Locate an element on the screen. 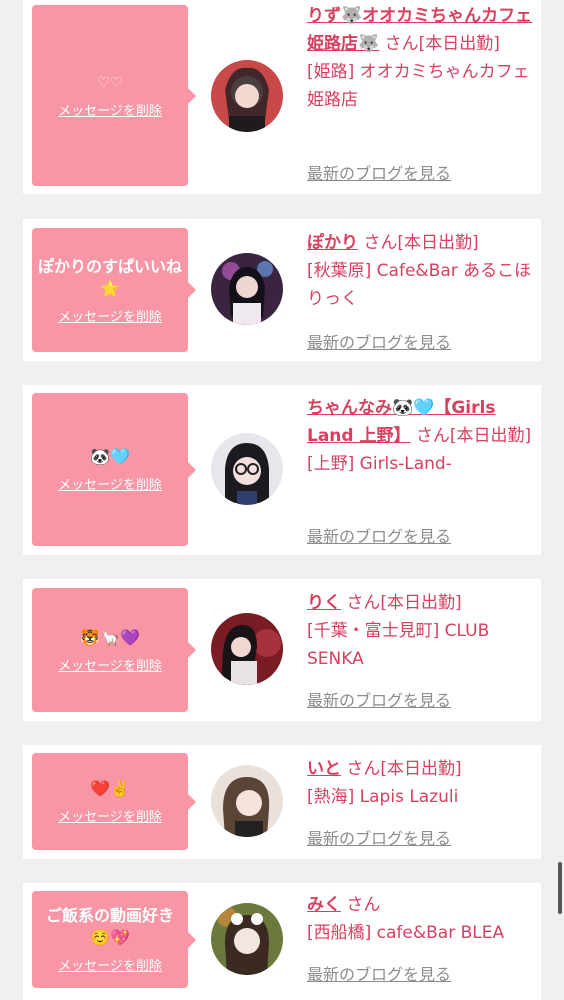  user-name-link: ぽかり is located at coordinates (332, 243).